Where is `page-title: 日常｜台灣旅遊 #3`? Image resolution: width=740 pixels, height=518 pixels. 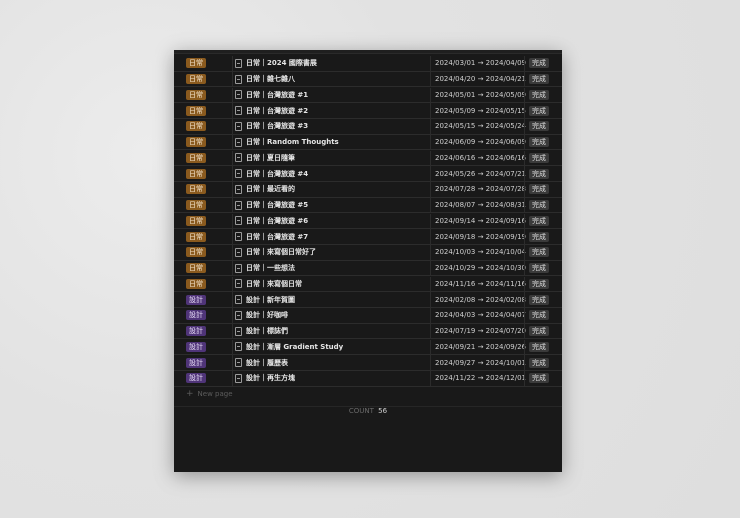 page-title: 日常｜台灣旅遊 #3 is located at coordinates (277, 126).